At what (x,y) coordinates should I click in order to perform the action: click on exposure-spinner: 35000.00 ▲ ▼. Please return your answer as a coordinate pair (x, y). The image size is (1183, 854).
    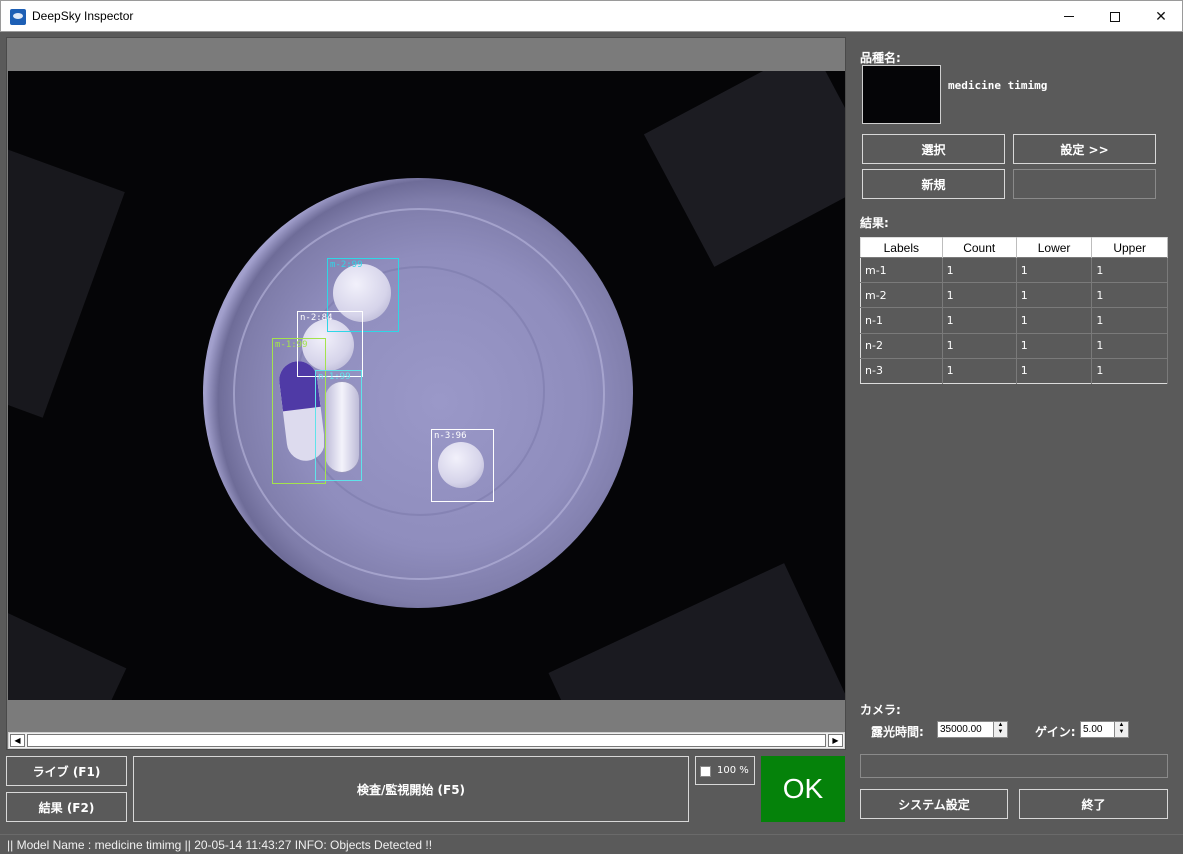
    Looking at the image, I should click on (972, 729).